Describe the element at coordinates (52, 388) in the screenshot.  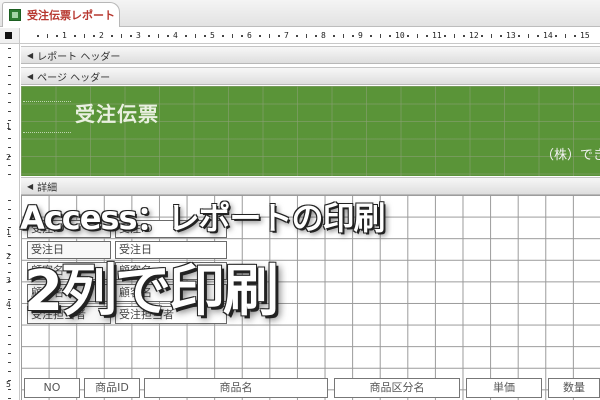
I see `column-header-no: NO` at that location.